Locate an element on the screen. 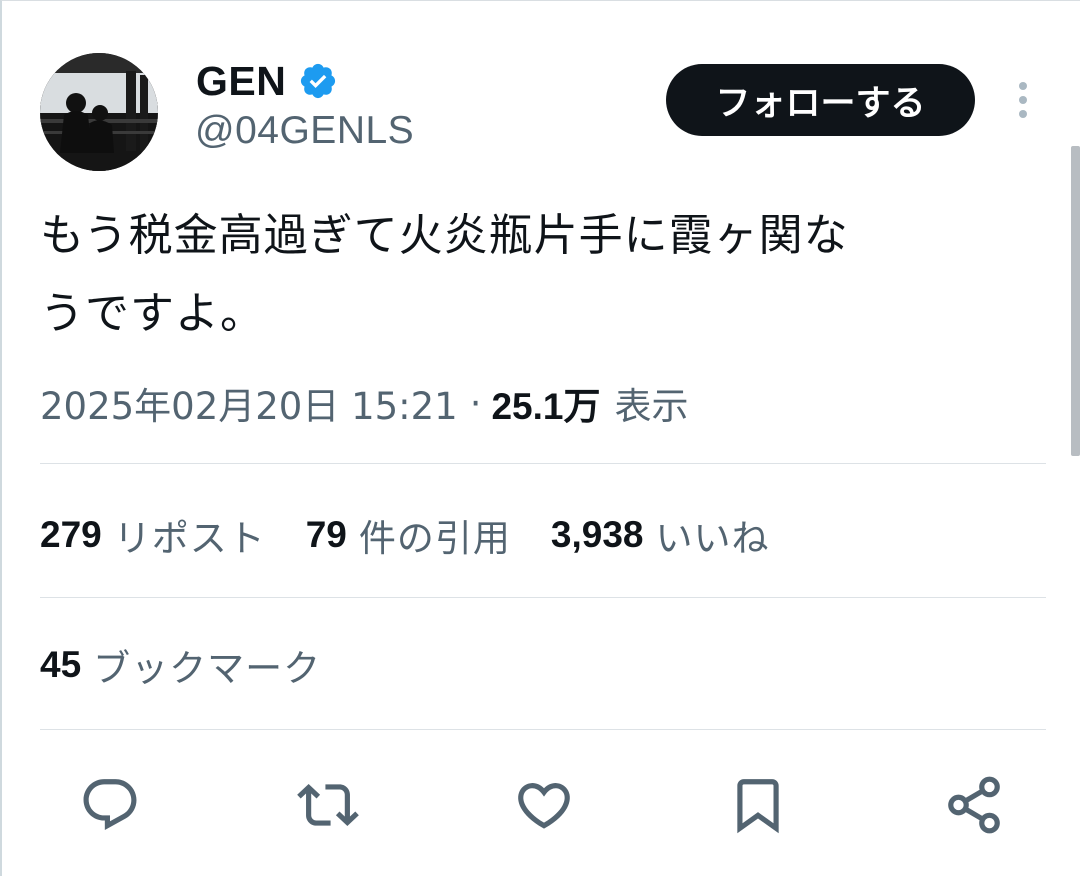 This screenshot has height=876, width=1080. repost-icon is located at coordinates (328, 805).